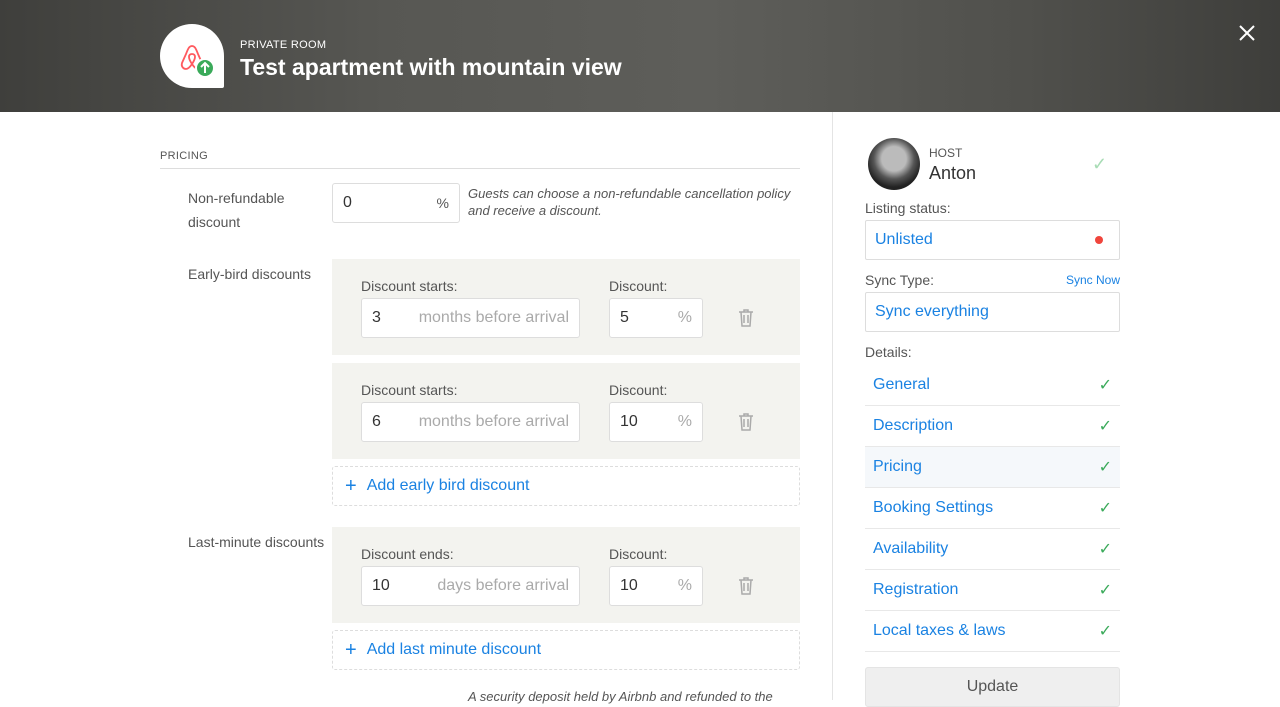  What do you see at coordinates (913, 425) in the screenshot?
I see `details-item-label: Description` at bounding box center [913, 425].